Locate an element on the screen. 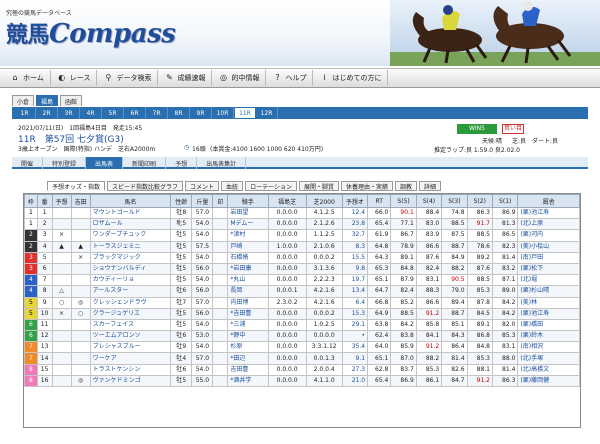  horse-name: クレッシェンドラヴ is located at coordinates (130, 302).